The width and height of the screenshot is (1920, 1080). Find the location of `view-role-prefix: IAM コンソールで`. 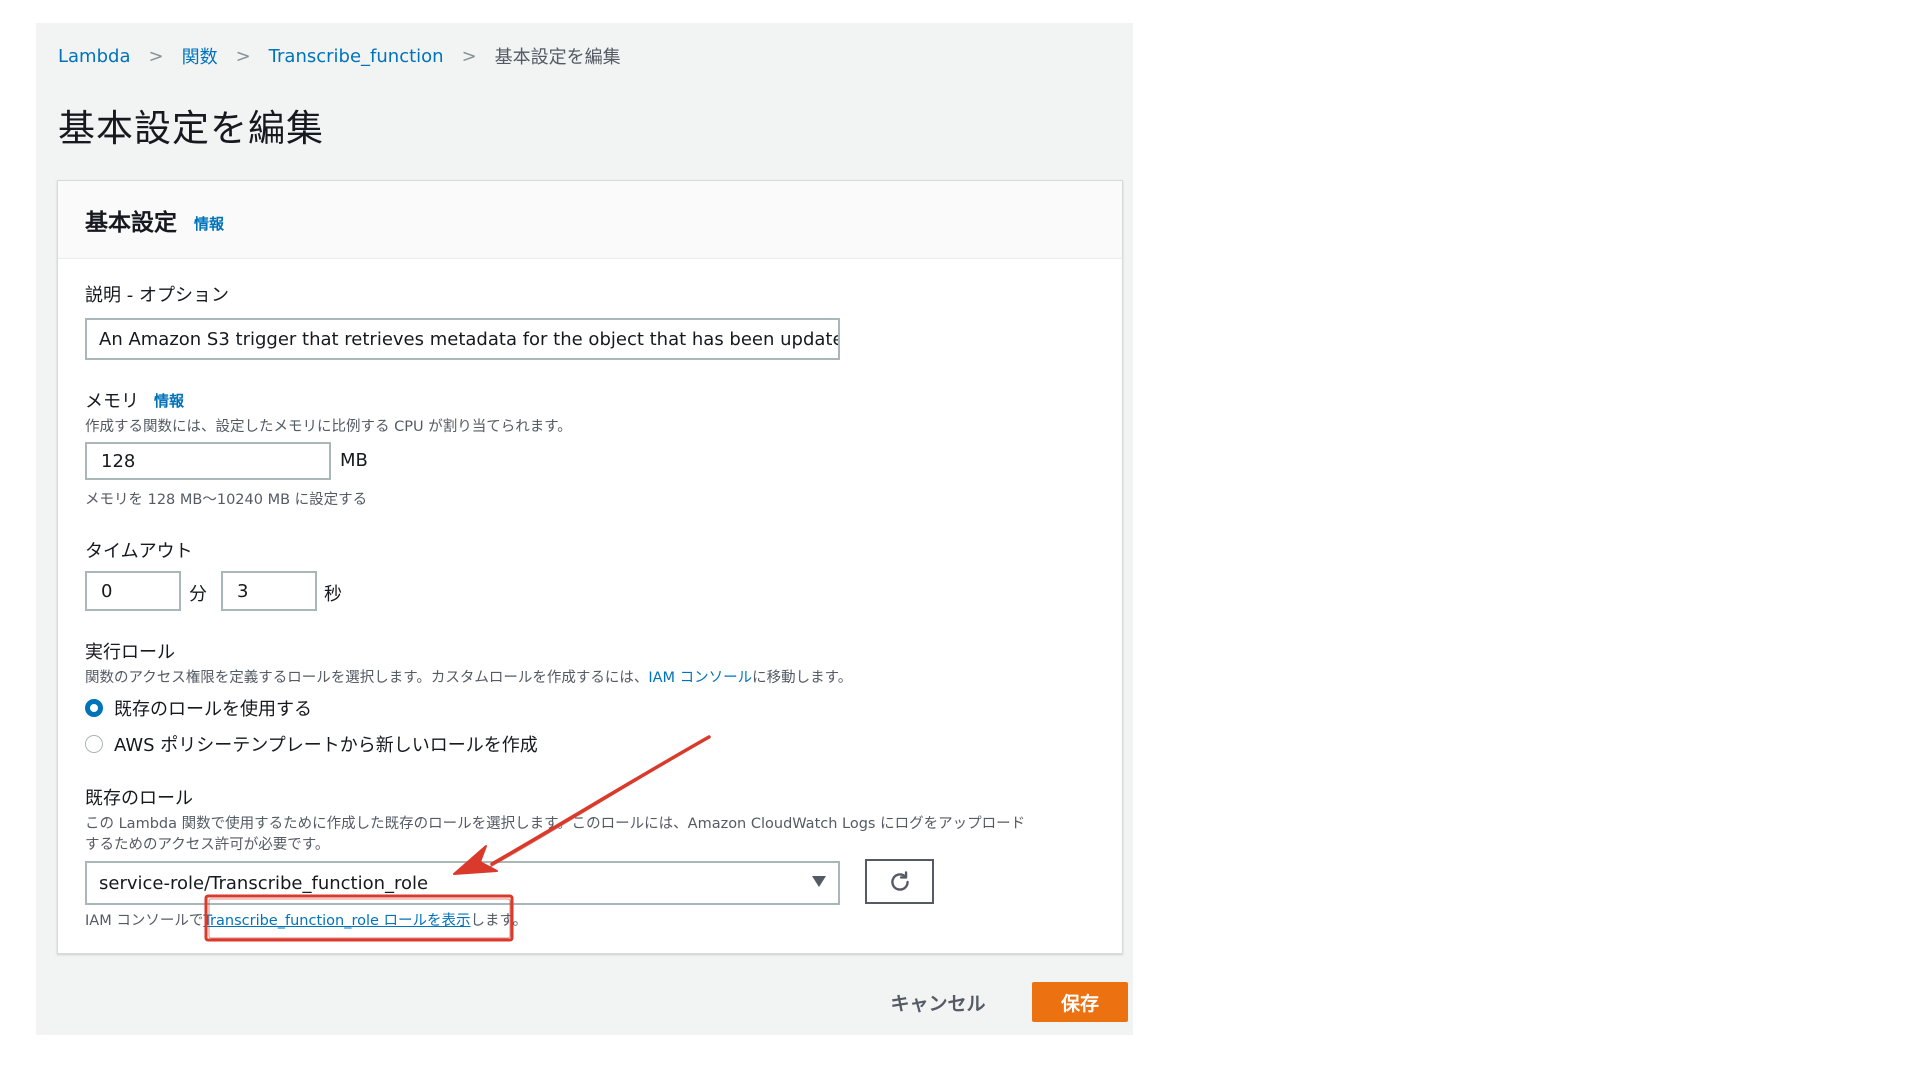

view-role-prefix: IAM コンソールで is located at coordinates (144, 921).